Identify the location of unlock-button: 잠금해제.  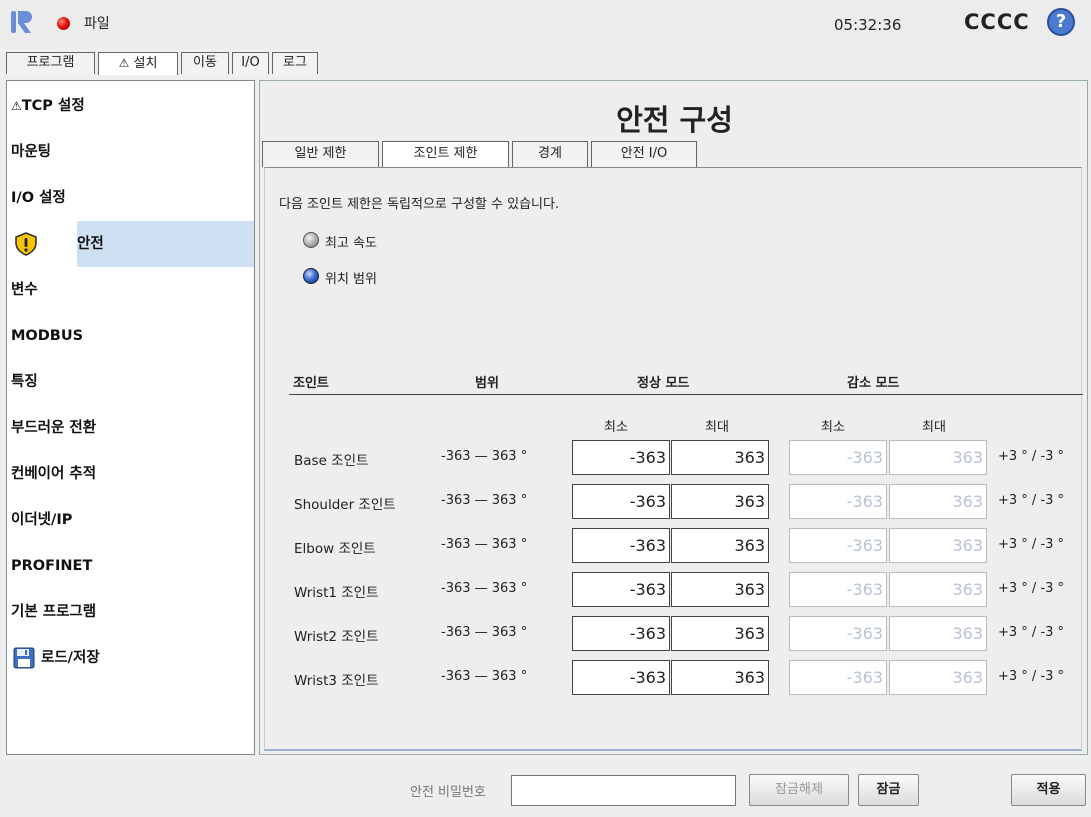
(799, 790).